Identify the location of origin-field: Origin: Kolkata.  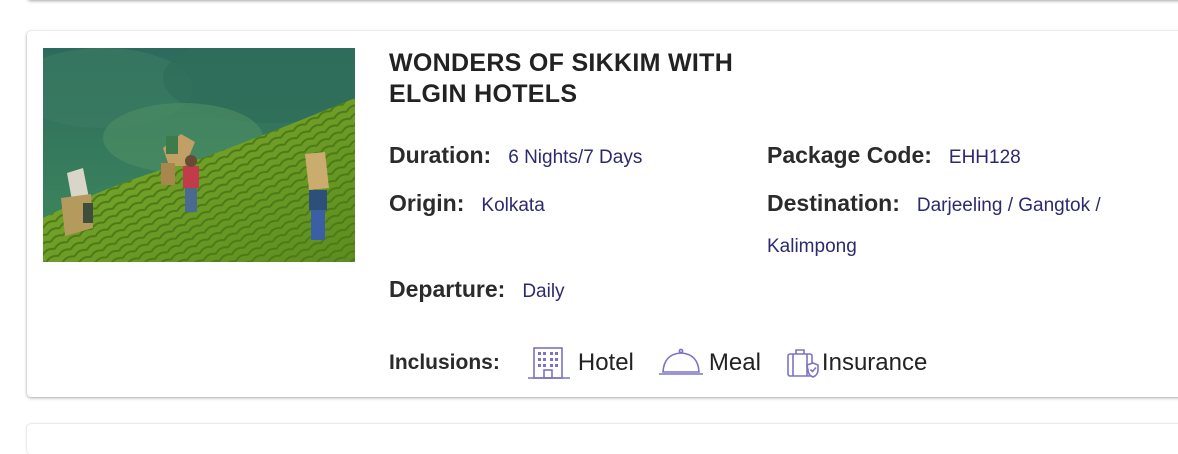
(467, 204).